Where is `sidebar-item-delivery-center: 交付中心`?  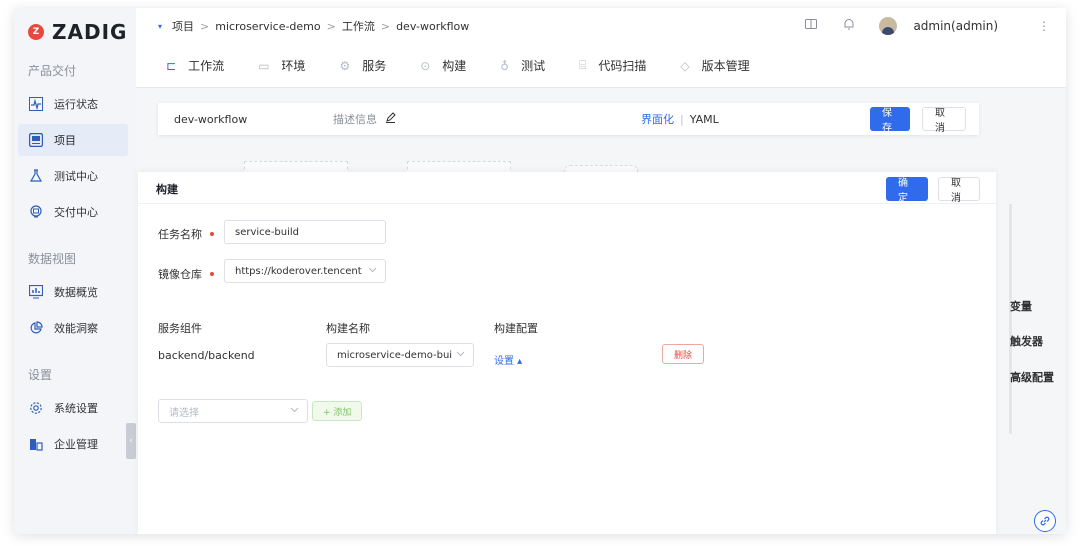 sidebar-item-delivery-center: 交付中心 is located at coordinates (73, 212).